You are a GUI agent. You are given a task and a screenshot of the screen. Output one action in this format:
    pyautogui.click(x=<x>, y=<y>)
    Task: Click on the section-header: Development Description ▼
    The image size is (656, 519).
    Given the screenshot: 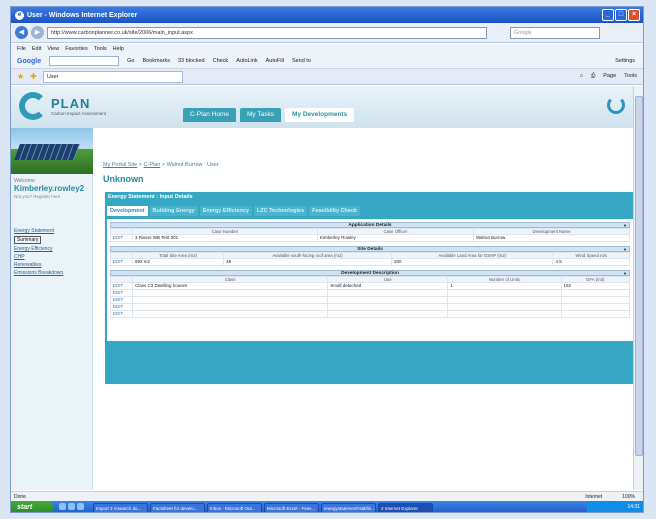 What is the action you would take?
    pyautogui.click(x=370, y=273)
    